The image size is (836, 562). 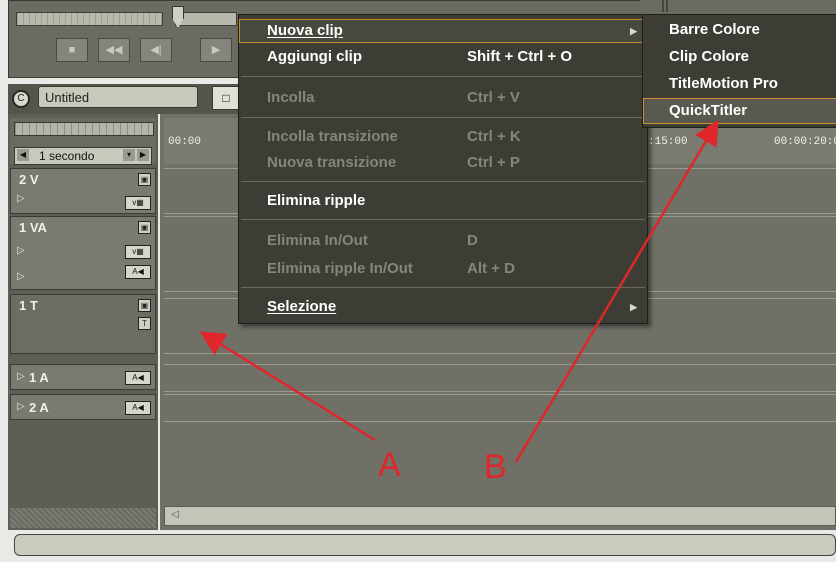 What do you see at coordinates (389, 465) in the screenshot?
I see `annotation-label-a: A` at bounding box center [389, 465].